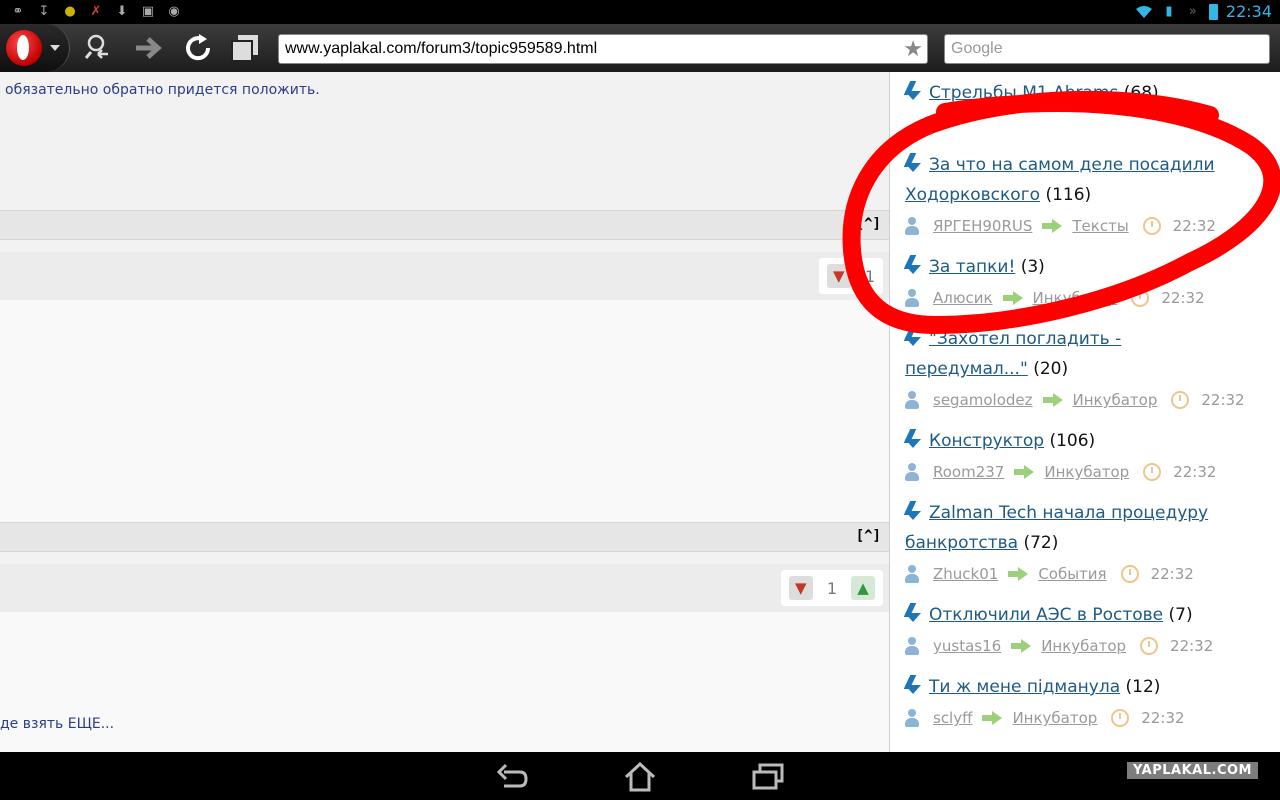 This screenshot has width=1280, height=800. I want to click on back-icon, so click(512, 775).